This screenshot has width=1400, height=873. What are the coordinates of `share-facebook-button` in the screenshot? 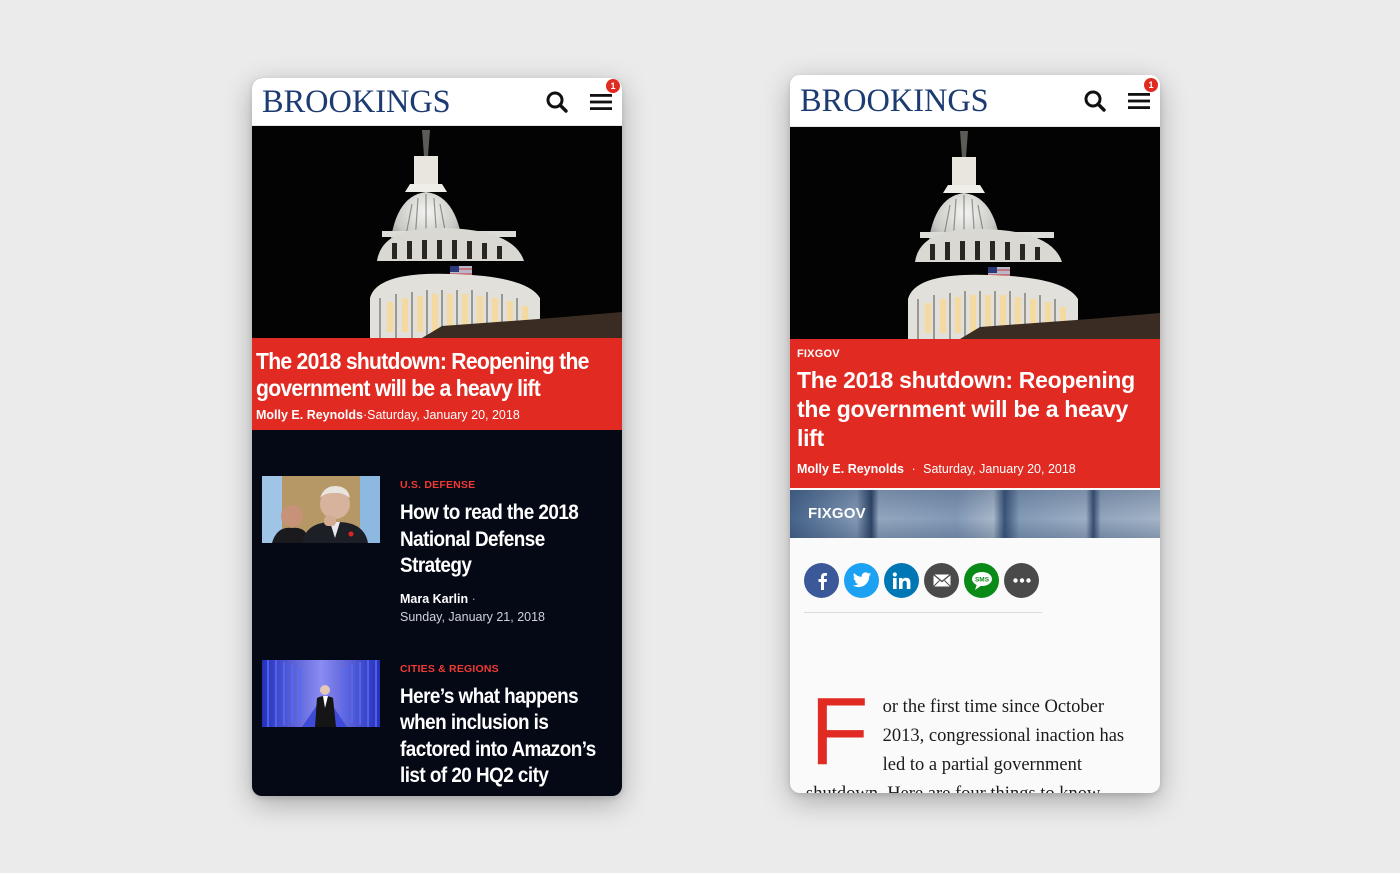 It's located at (821, 580).